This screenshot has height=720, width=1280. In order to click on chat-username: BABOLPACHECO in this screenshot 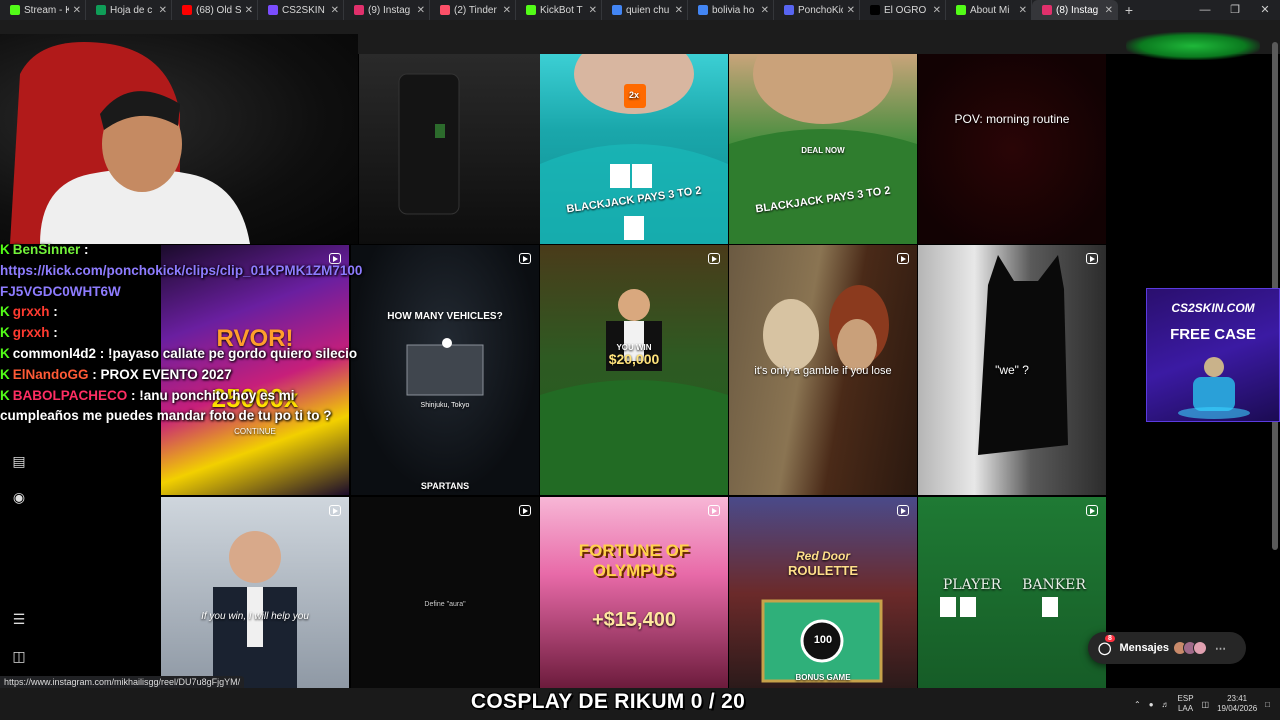, I will do `click(70, 395)`.